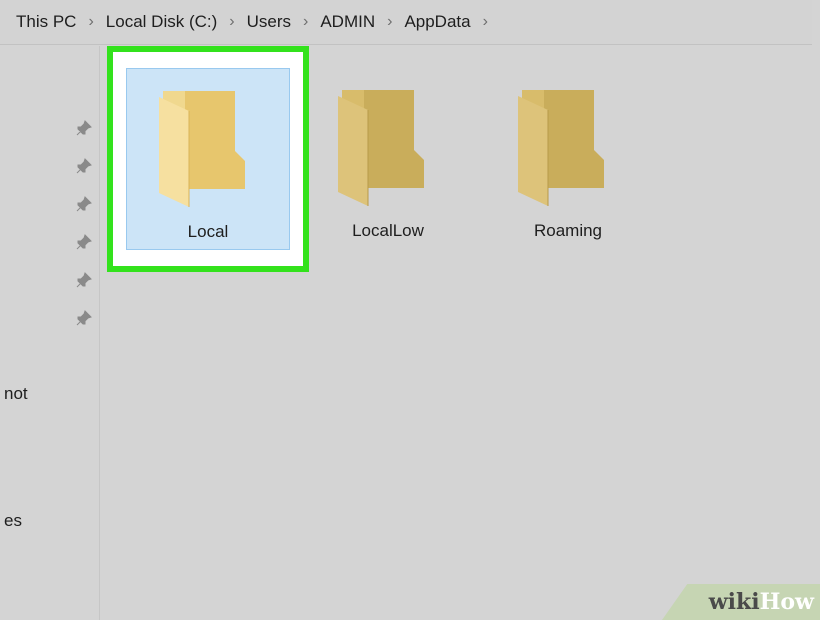  I want to click on folder-item-locallow: LocalLow, so click(388, 159).